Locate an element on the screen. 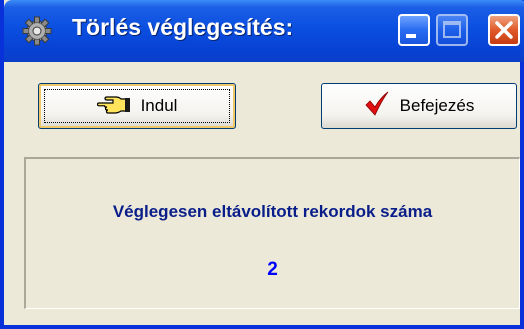 This screenshot has width=524, height=329. focus-ring is located at coordinates (137, 106).